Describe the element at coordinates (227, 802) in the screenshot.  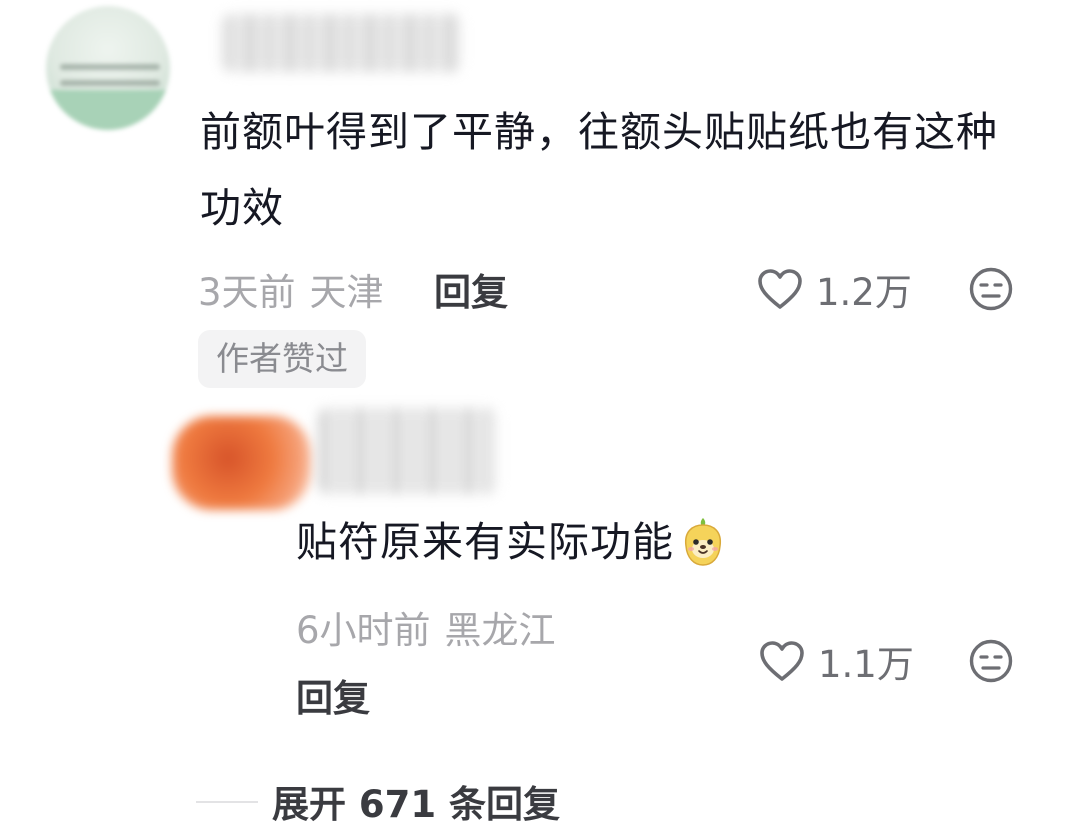
I see `expand-divider-line` at that location.